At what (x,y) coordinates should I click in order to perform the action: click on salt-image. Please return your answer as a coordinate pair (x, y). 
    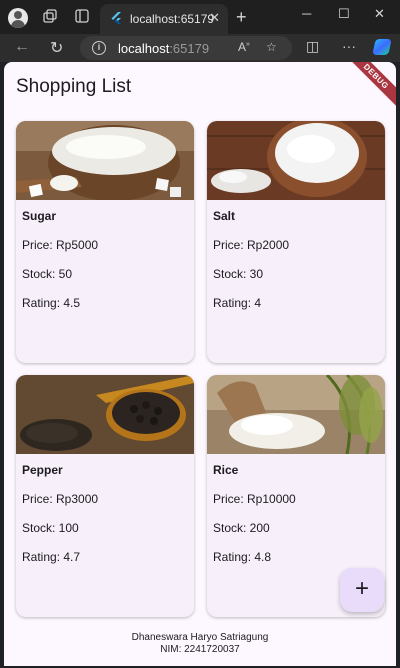
    Looking at the image, I should click on (296, 160).